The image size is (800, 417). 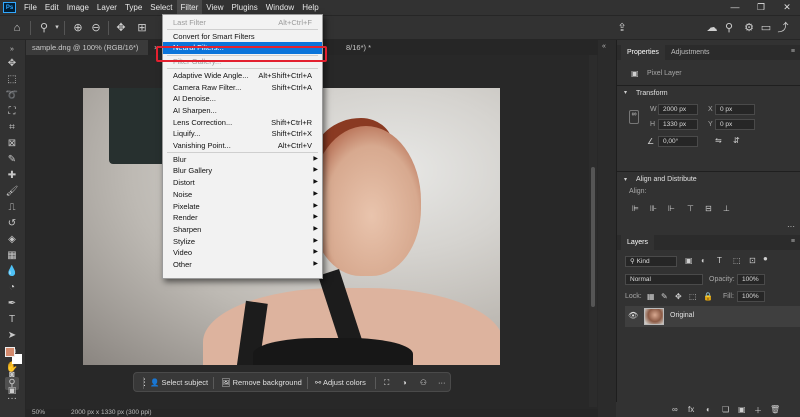 I want to click on tab-second-document: 8/16*) *, so click(x=370, y=47).